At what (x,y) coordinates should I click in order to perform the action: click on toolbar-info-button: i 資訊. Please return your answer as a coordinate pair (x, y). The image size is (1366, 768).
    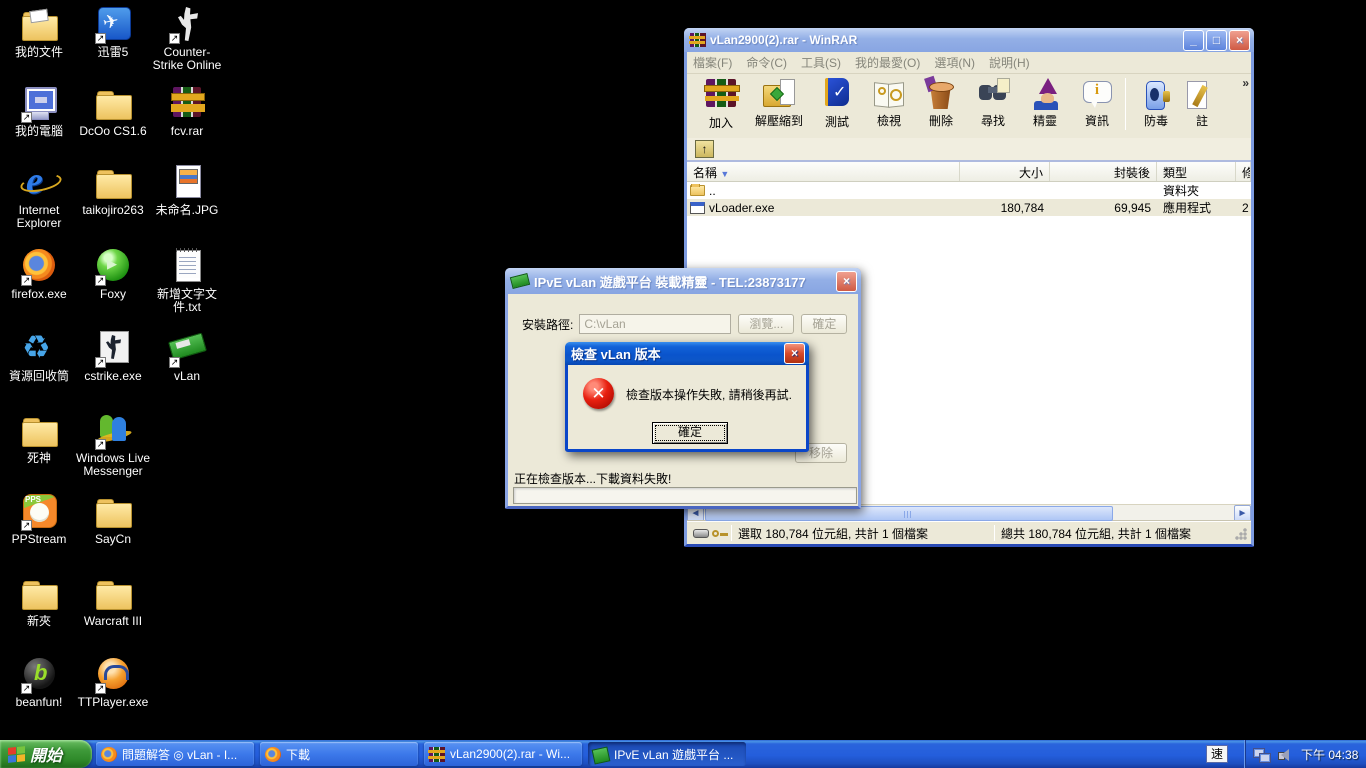
    Looking at the image, I should click on (1097, 102).